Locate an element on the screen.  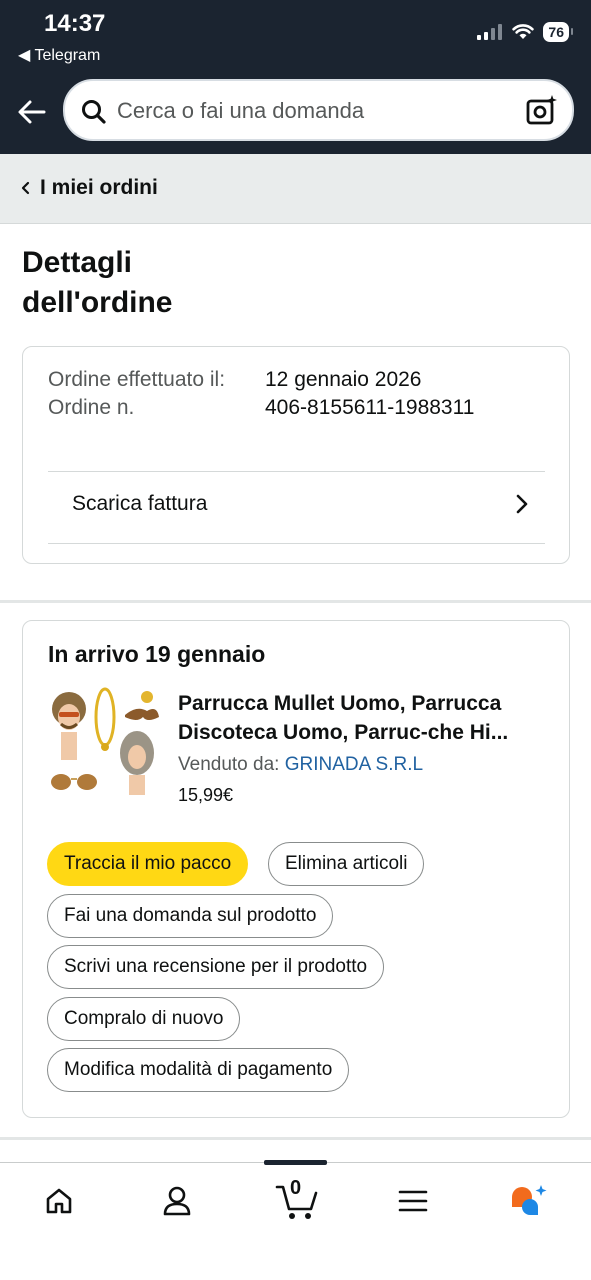
battery-indicator: 76 is located at coordinates (558, 32).